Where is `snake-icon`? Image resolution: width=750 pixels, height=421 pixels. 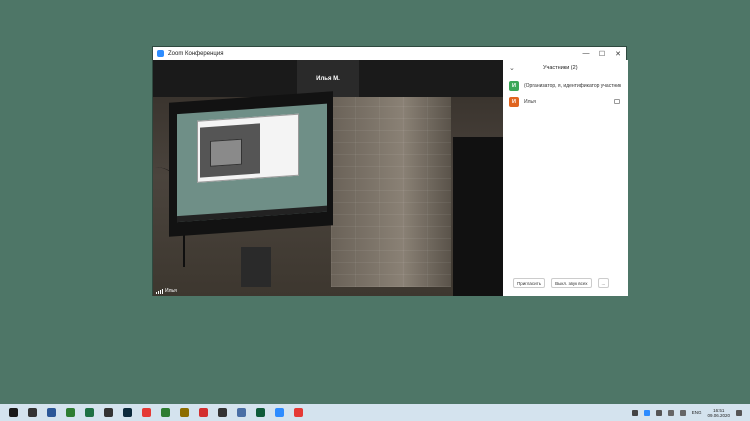
snake-icon is located at coordinates (70, 413).